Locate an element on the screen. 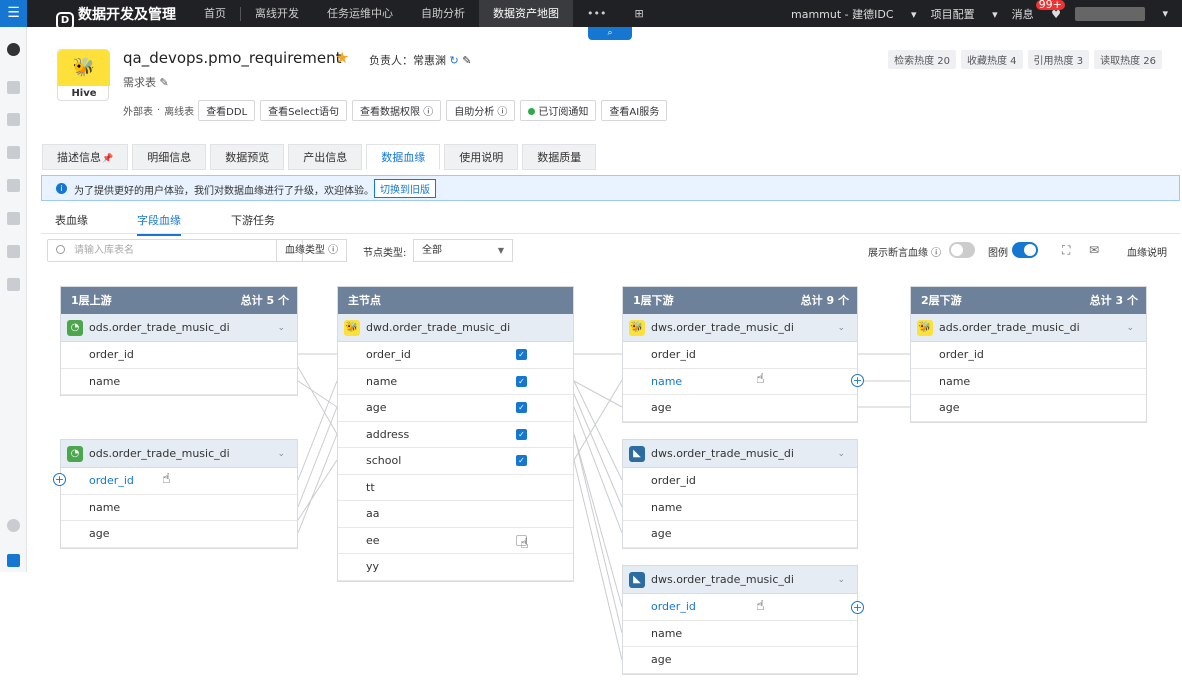 The width and height of the screenshot is (1182, 688). layer-header: 1层下游 总计 9 个 is located at coordinates (740, 300).